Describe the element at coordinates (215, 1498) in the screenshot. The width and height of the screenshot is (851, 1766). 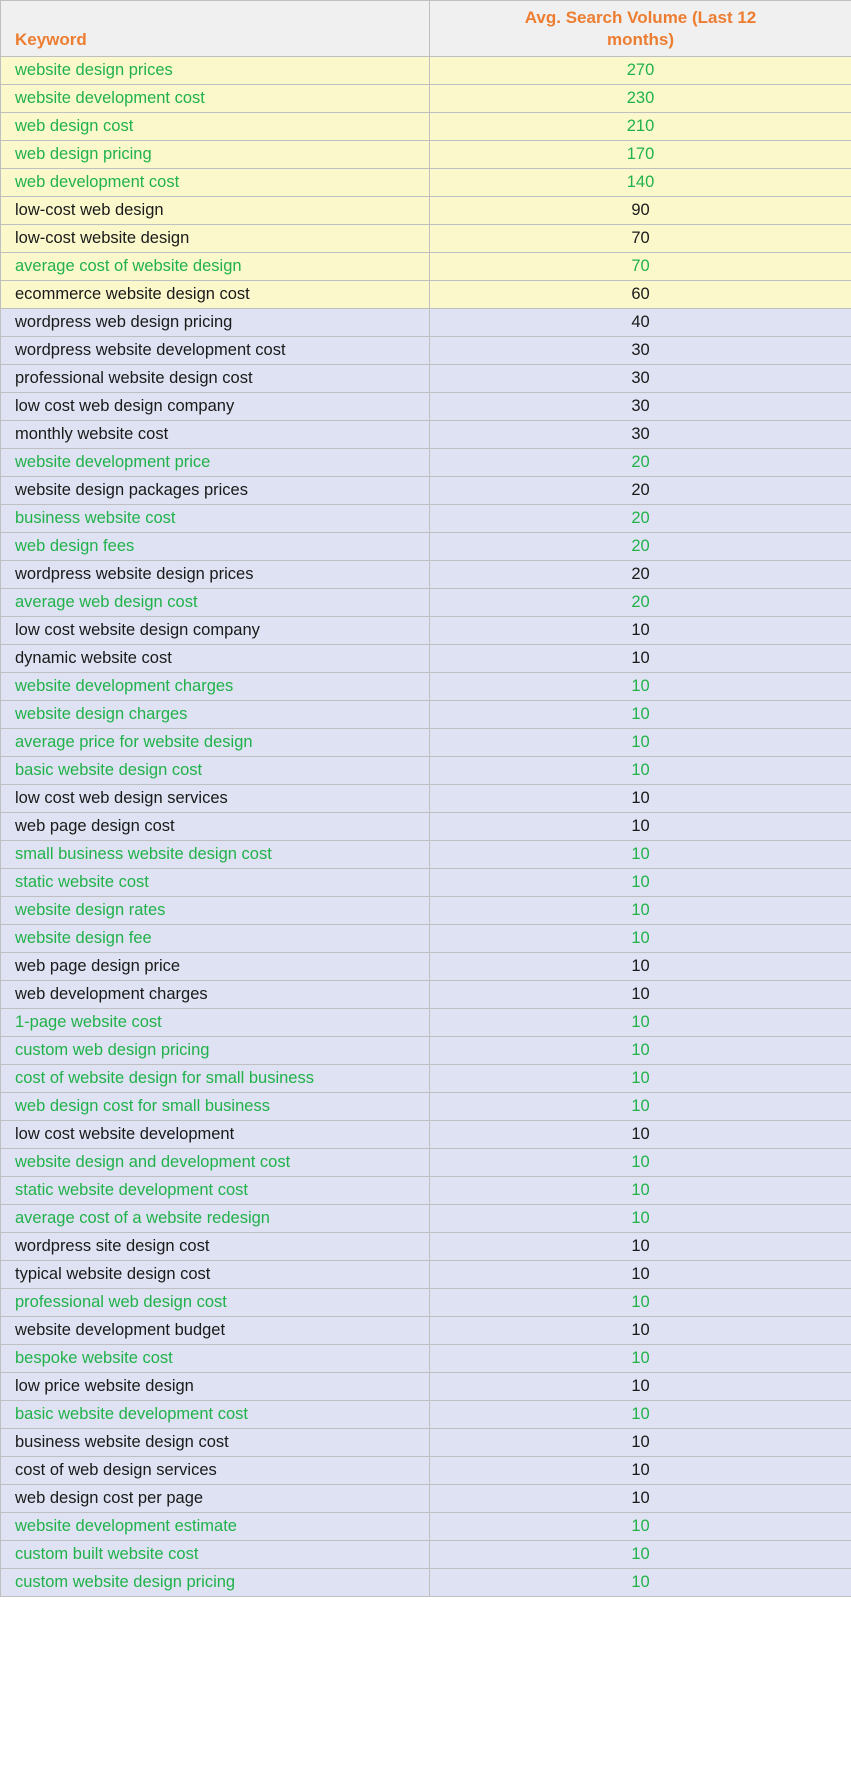
I see `cell-keyword: web design cost per page` at that location.